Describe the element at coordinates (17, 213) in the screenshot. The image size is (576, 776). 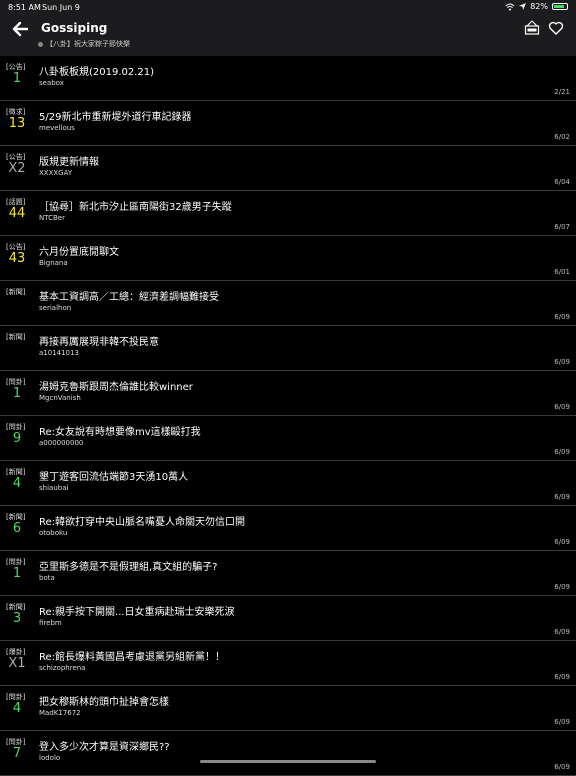
I see `post-push-count: 44` at that location.